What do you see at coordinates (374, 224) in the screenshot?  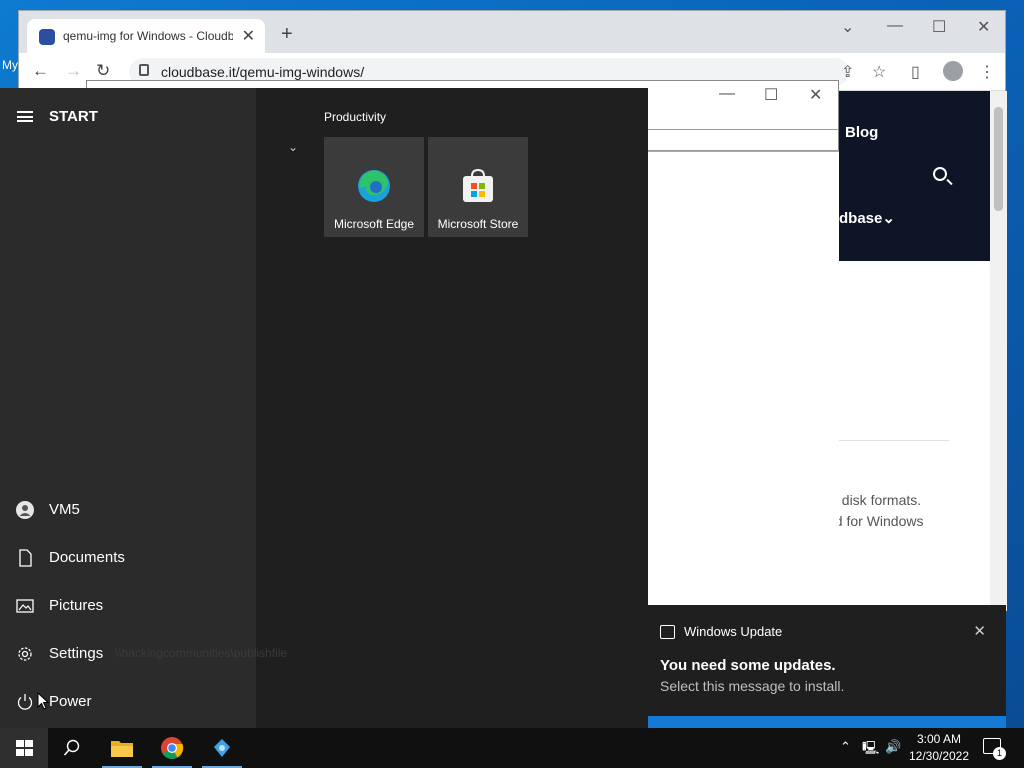 I see `tile-label: Microsoft Edge` at bounding box center [374, 224].